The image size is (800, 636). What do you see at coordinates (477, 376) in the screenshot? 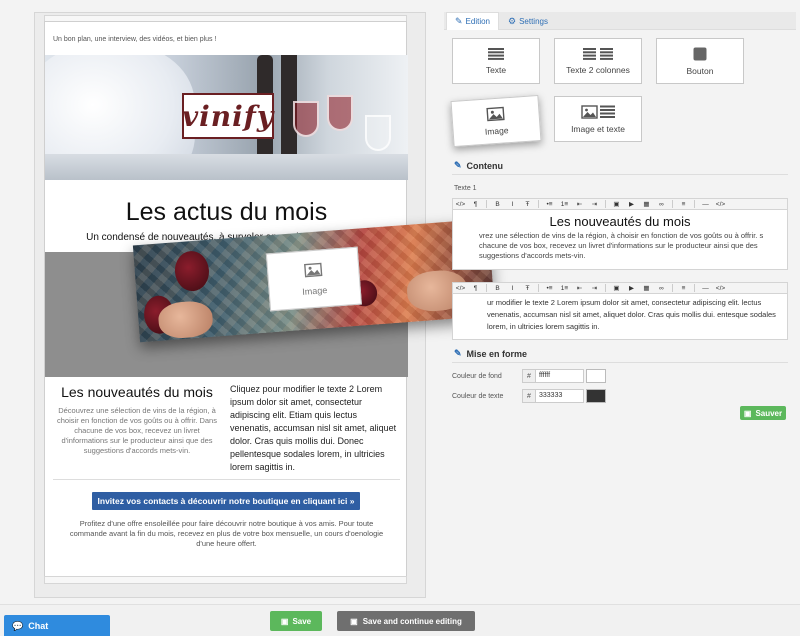
I see `bg-color-label: Couleur de fond` at bounding box center [477, 376].